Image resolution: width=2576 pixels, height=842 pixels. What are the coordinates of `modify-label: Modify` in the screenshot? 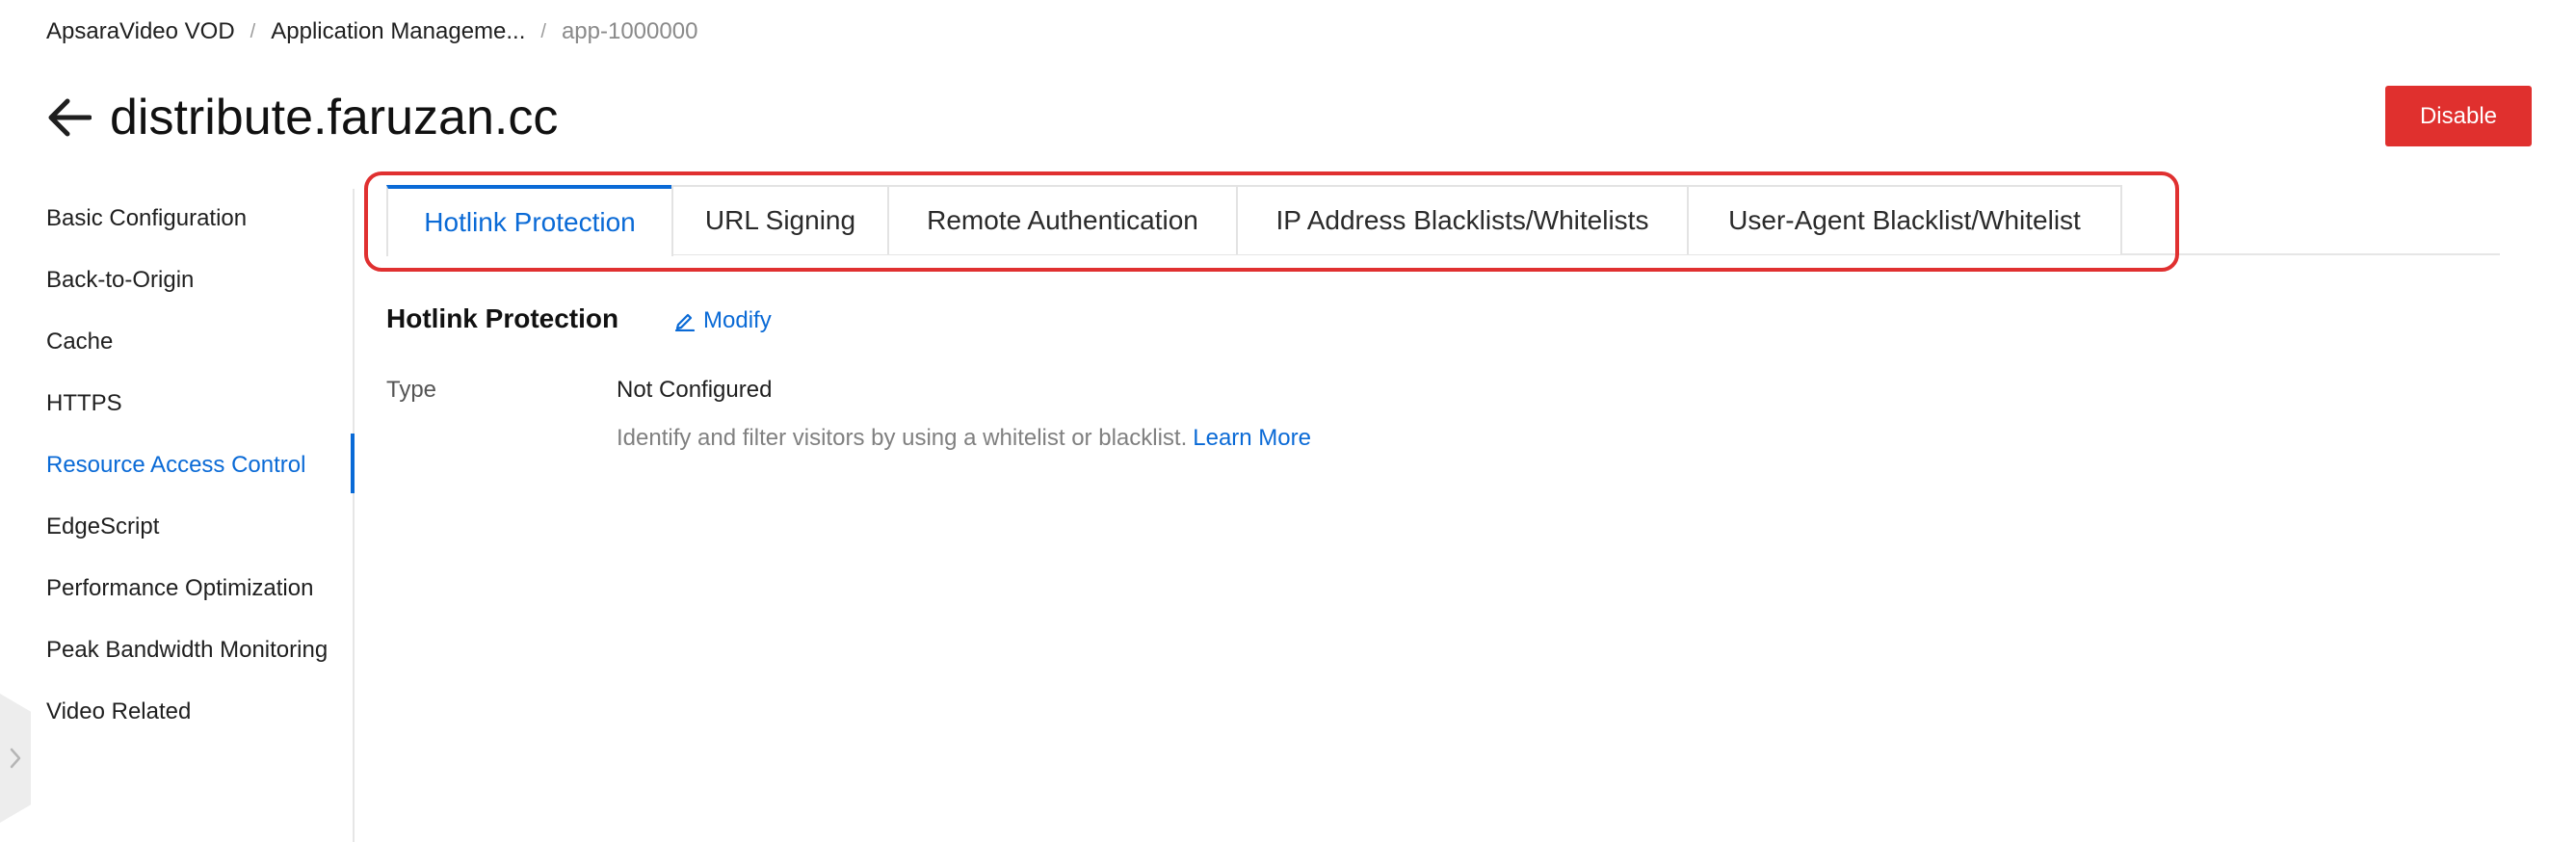 It's located at (738, 320).